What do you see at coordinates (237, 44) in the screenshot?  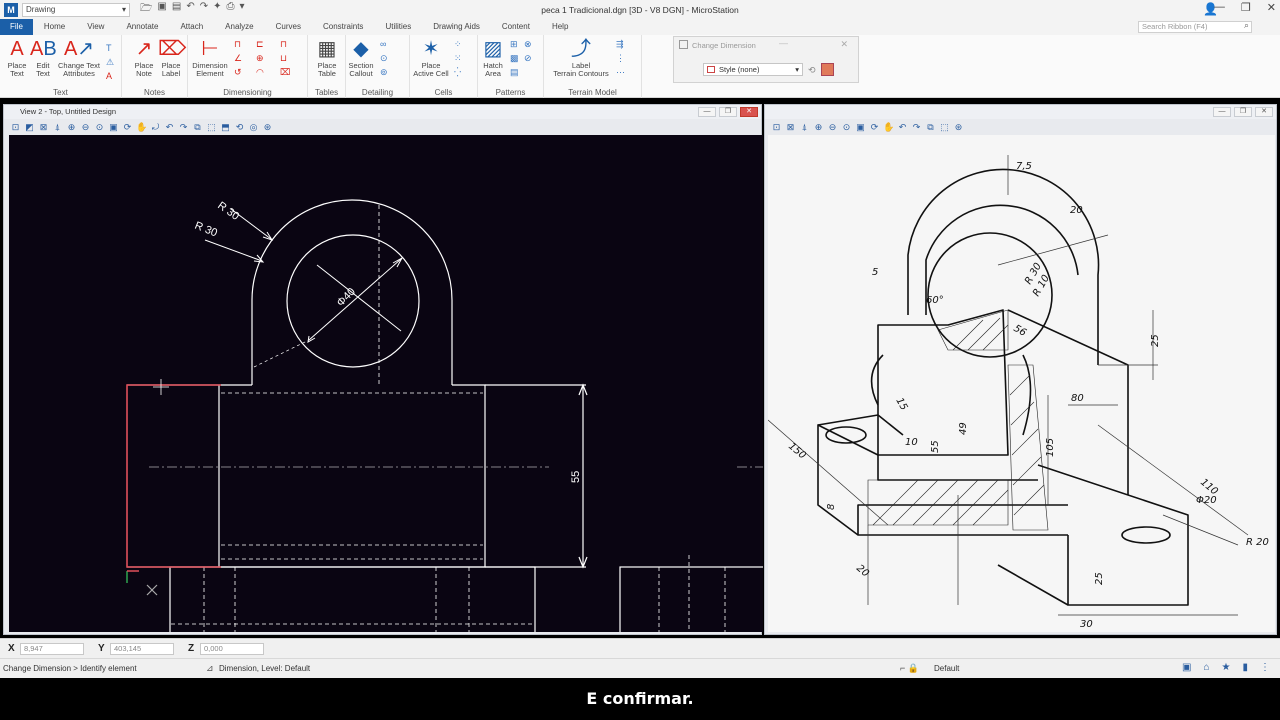 I see `dim-linear-icon: ⊓` at bounding box center [237, 44].